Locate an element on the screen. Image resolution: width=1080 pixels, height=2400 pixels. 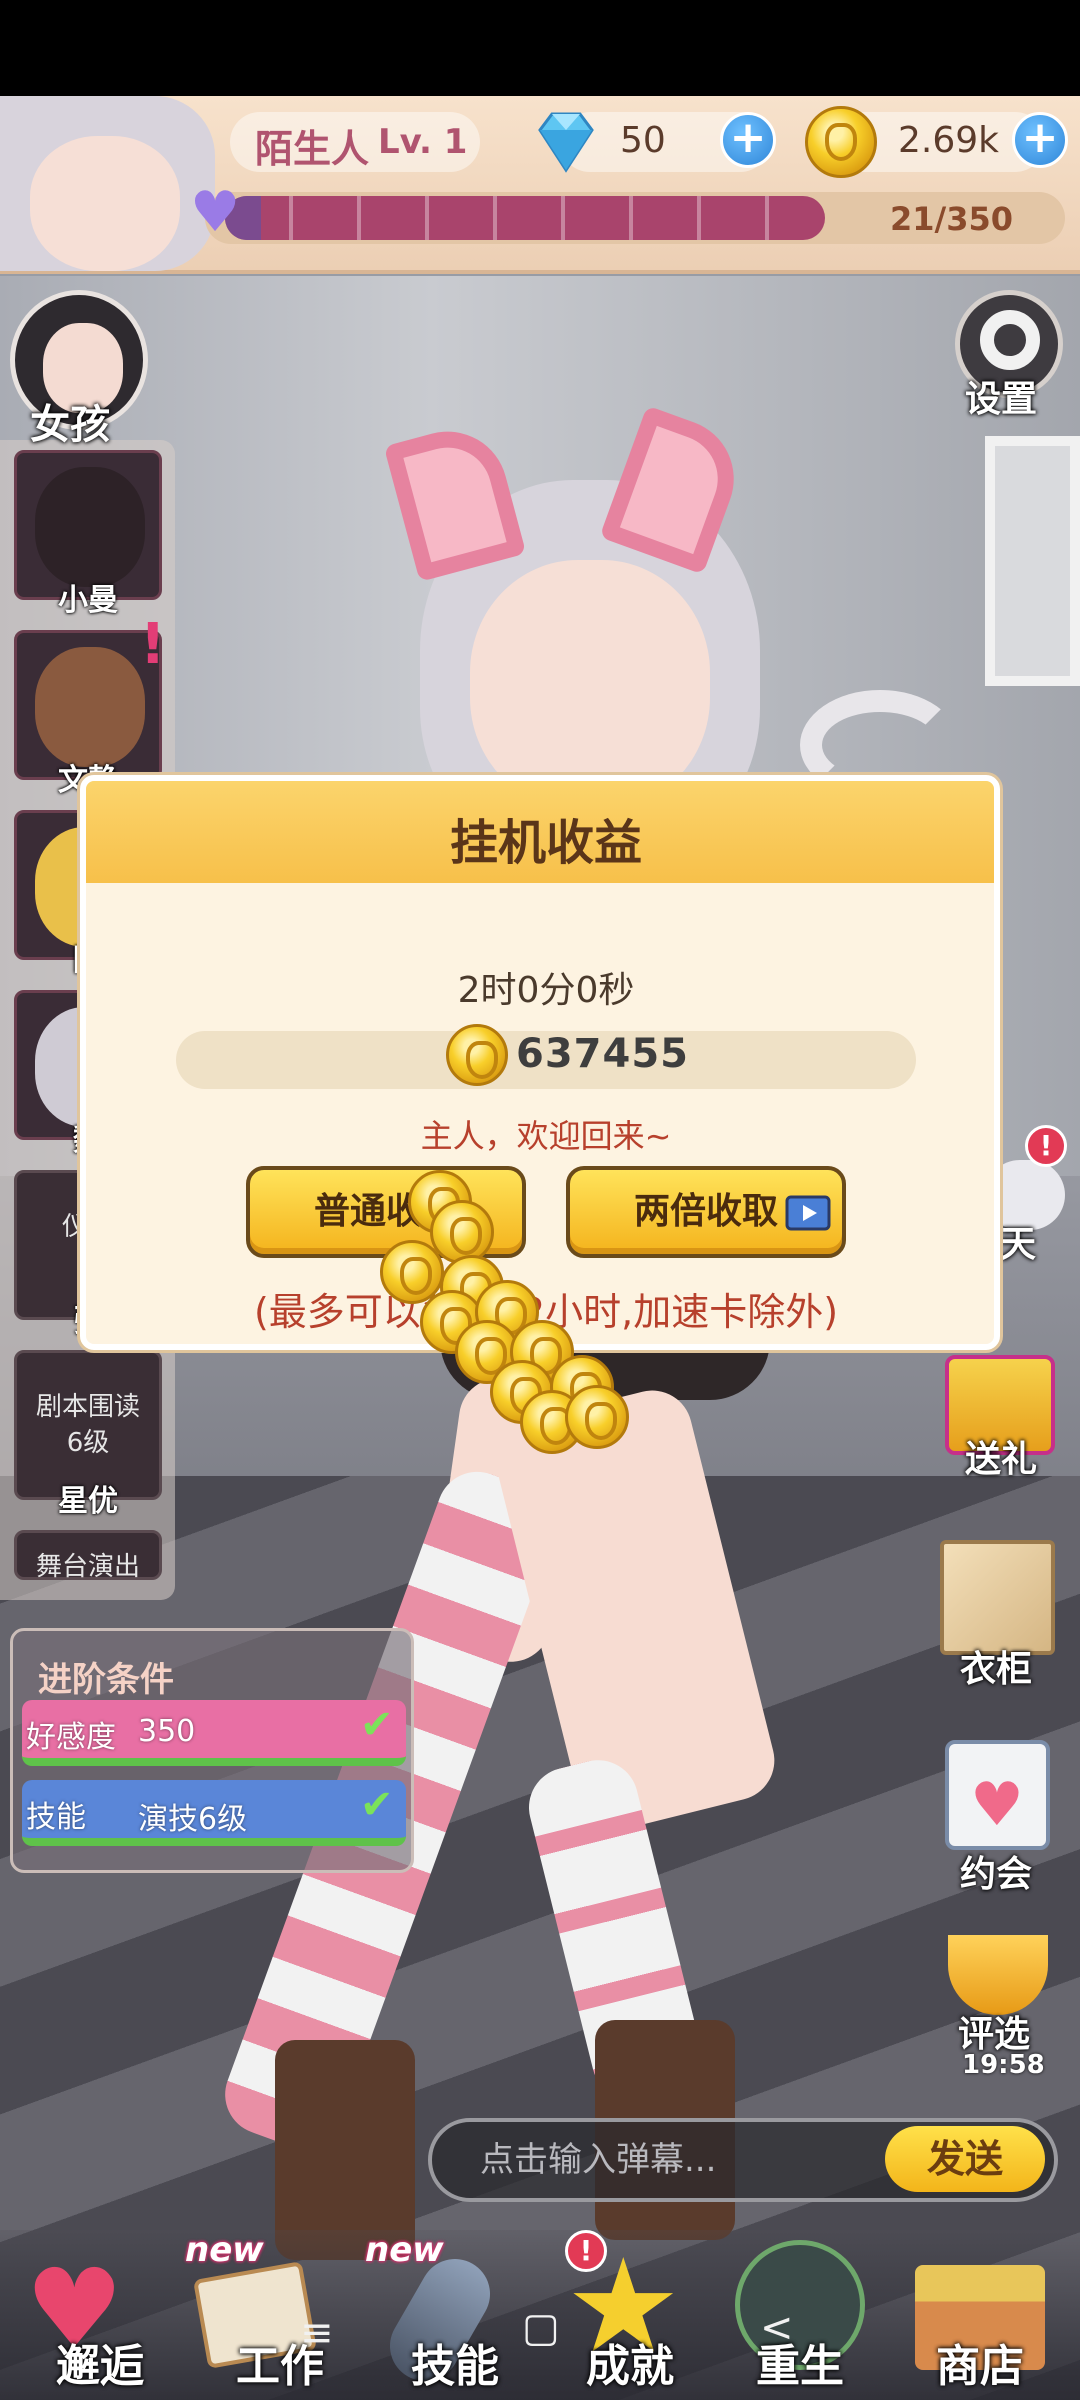
condition-value: 演技6级 is located at coordinates (193, 1819).